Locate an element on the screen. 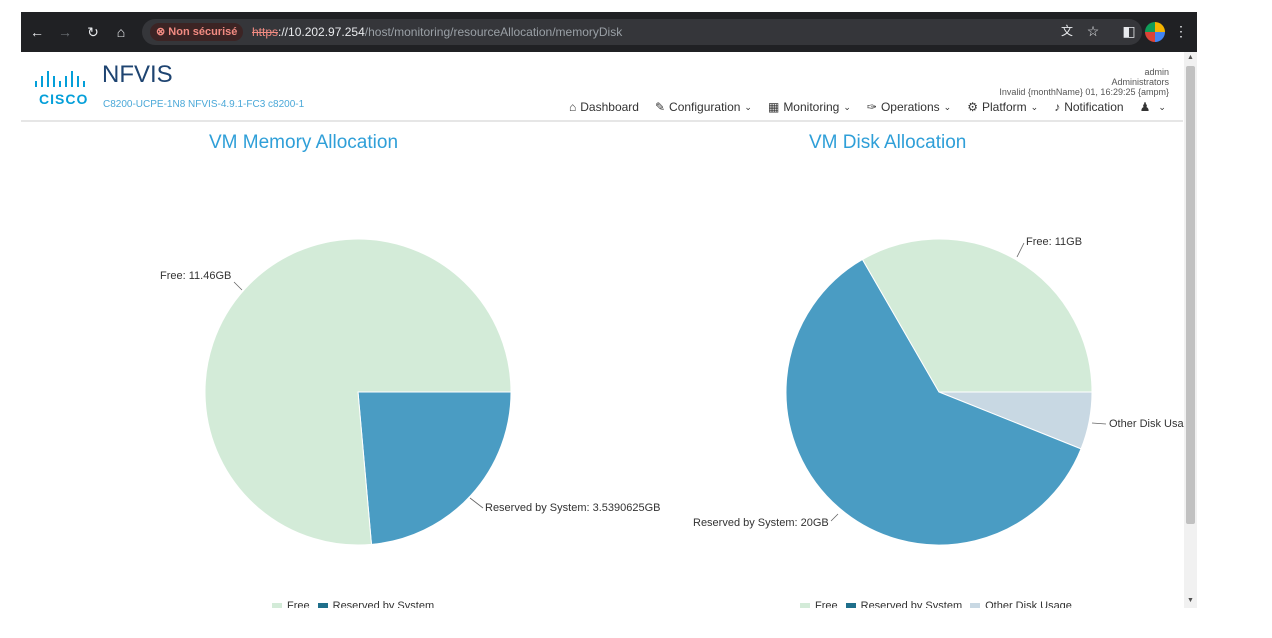 This screenshot has width=1272, height=638. kebab-menu-icon: ⋮ is located at coordinates (1181, 31).